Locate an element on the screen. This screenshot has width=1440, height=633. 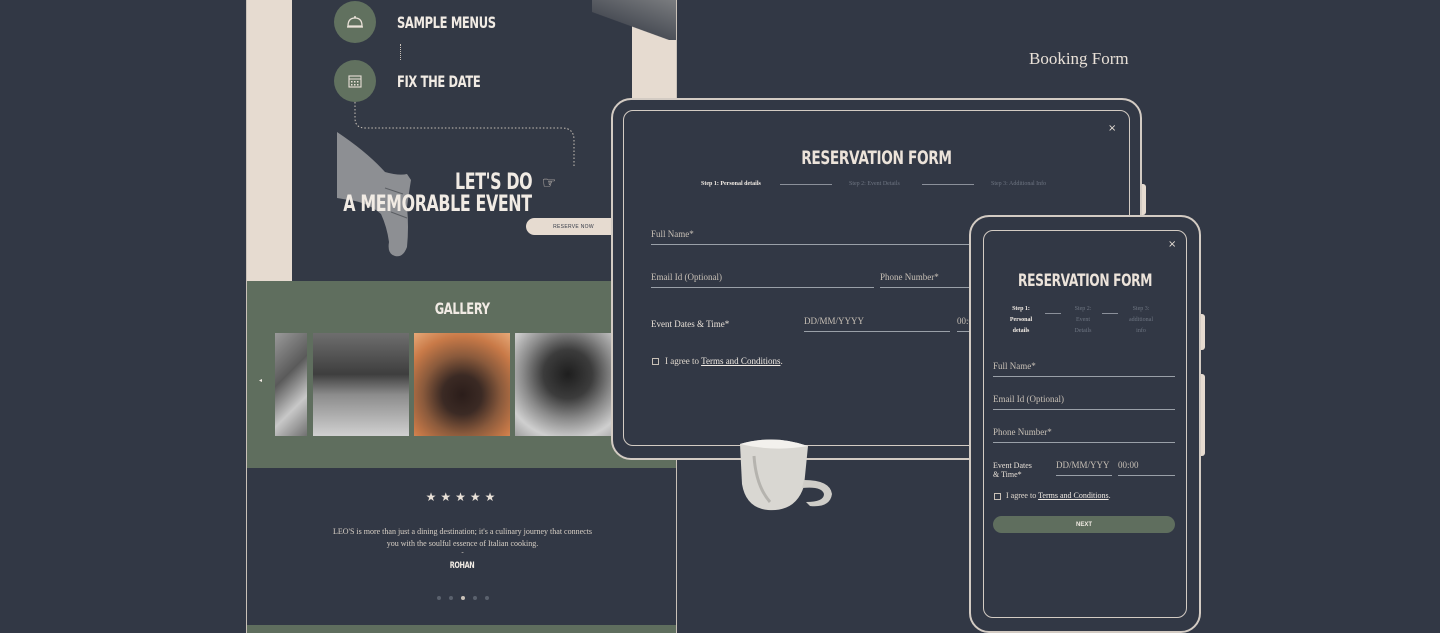
step-3-label: Step 3: additional info is located at coordinates (1141, 320).